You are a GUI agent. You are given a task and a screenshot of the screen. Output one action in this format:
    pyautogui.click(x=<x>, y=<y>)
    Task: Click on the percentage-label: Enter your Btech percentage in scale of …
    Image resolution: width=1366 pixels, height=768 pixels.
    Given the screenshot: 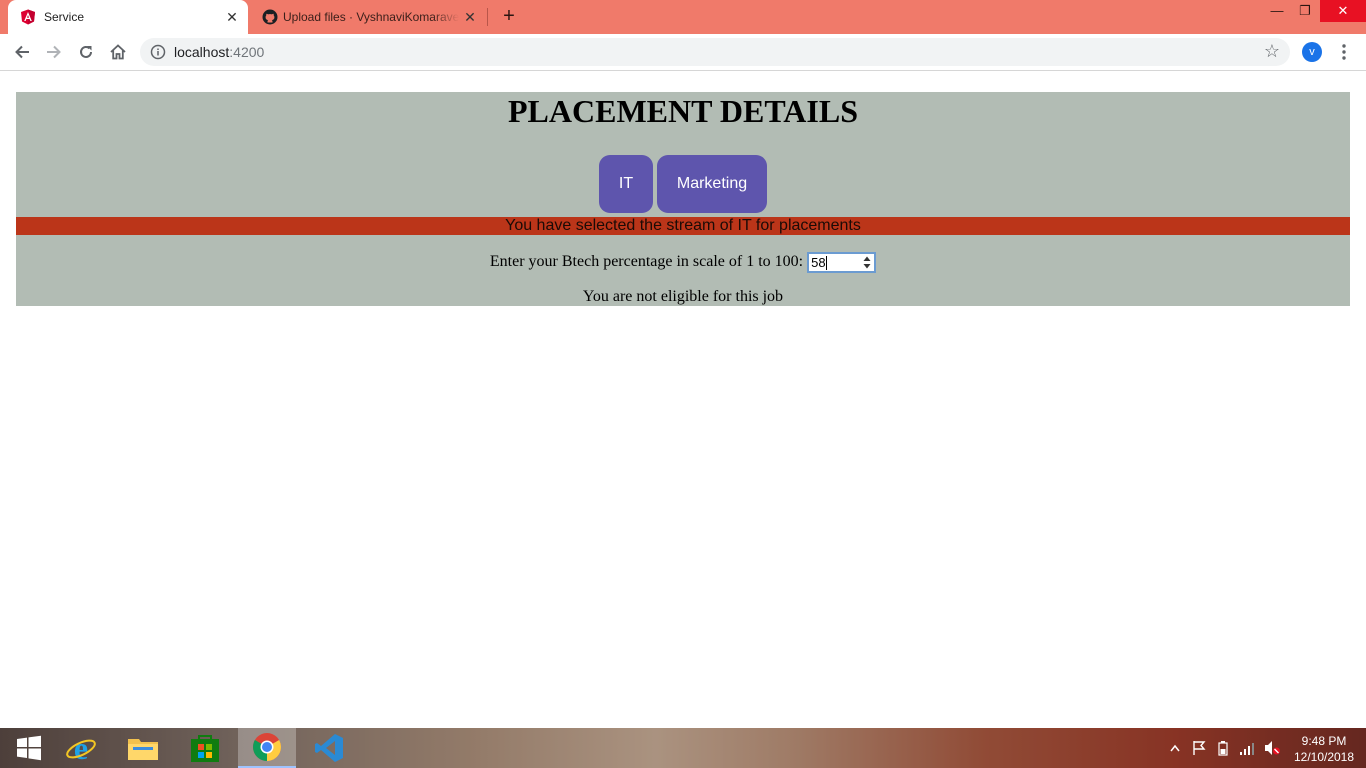 What is the action you would take?
    pyautogui.click(x=646, y=261)
    